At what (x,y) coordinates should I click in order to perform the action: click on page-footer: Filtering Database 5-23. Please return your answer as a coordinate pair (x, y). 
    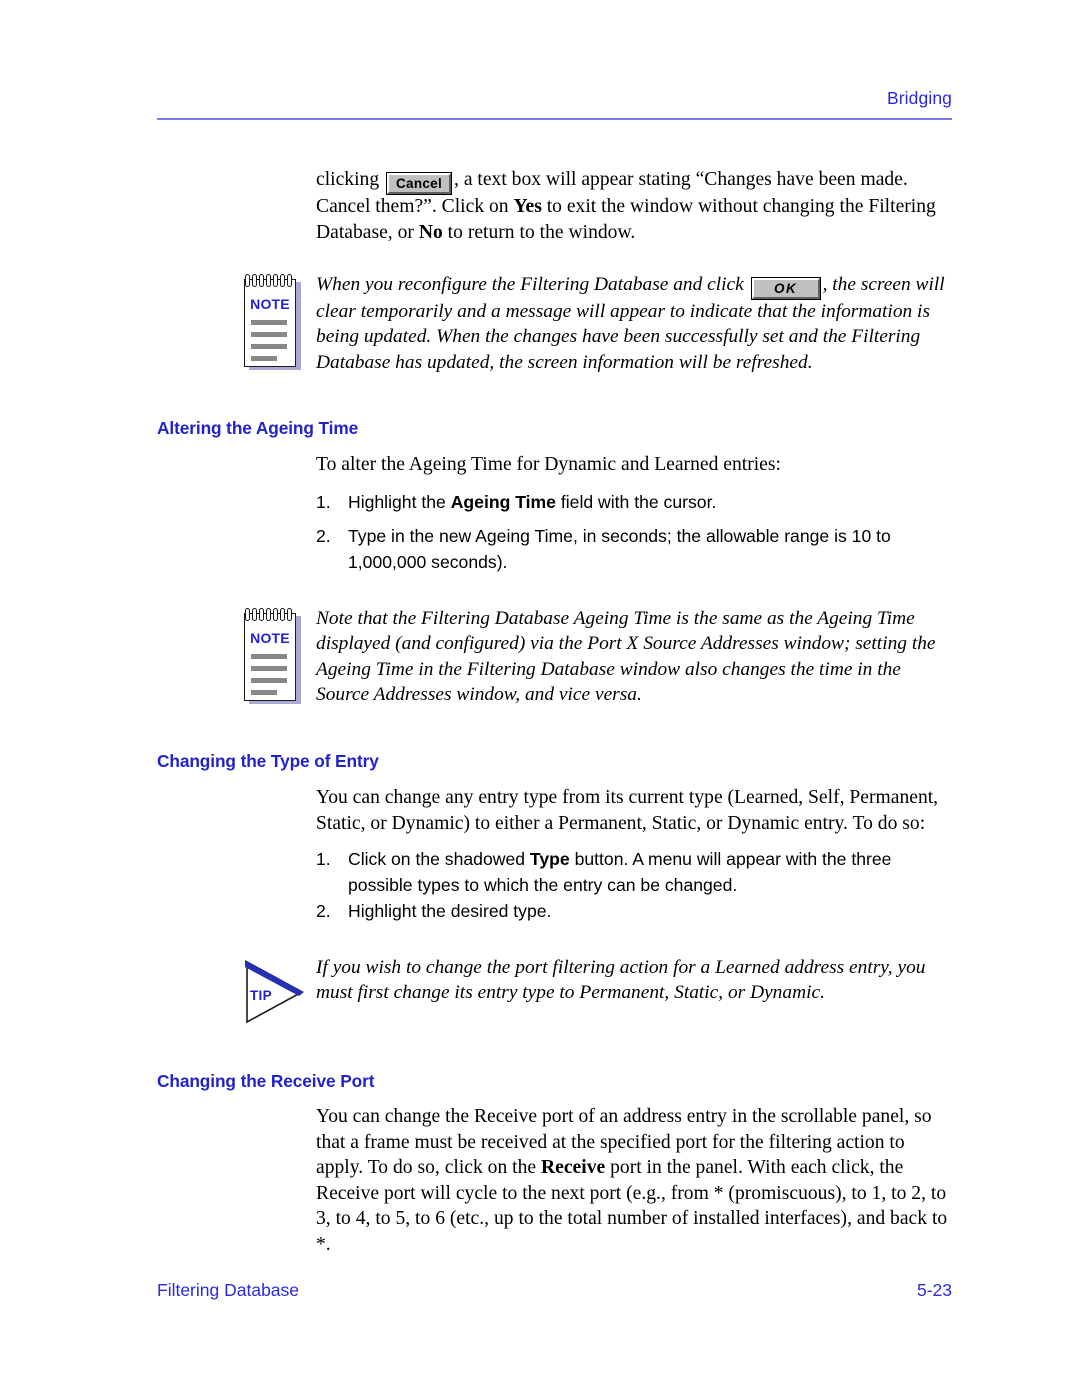
    Looking at the image, I should click on (554, 1292).